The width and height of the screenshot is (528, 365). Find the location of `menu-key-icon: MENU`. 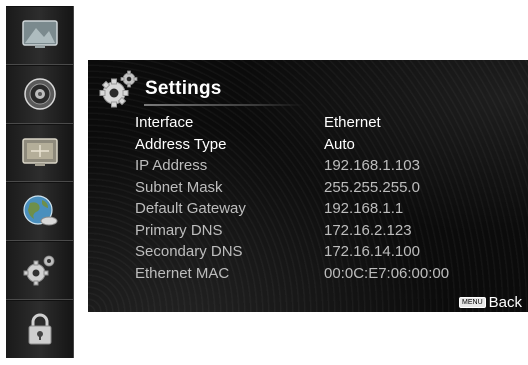

menu-key-icon: MENU is located at coordinates (472, 302).